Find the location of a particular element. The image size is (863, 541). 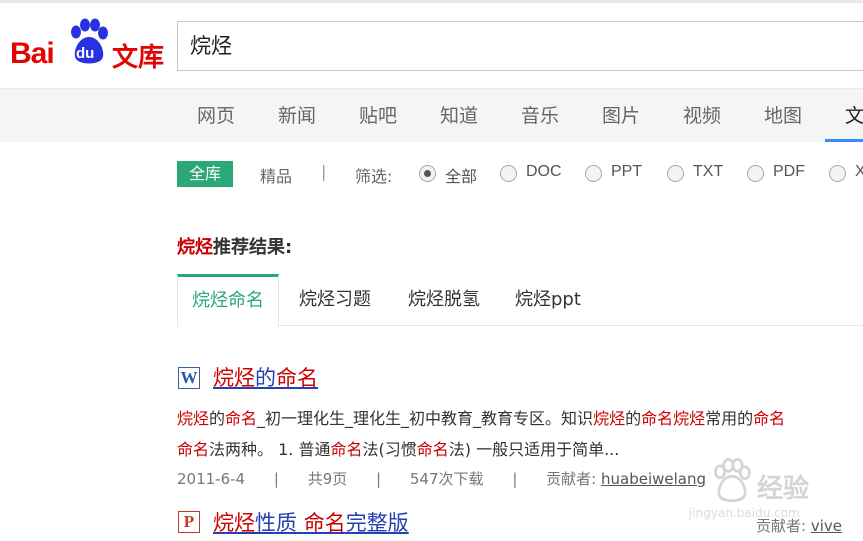

nav-item-web: 网页 is located at coordinates (216, 114).